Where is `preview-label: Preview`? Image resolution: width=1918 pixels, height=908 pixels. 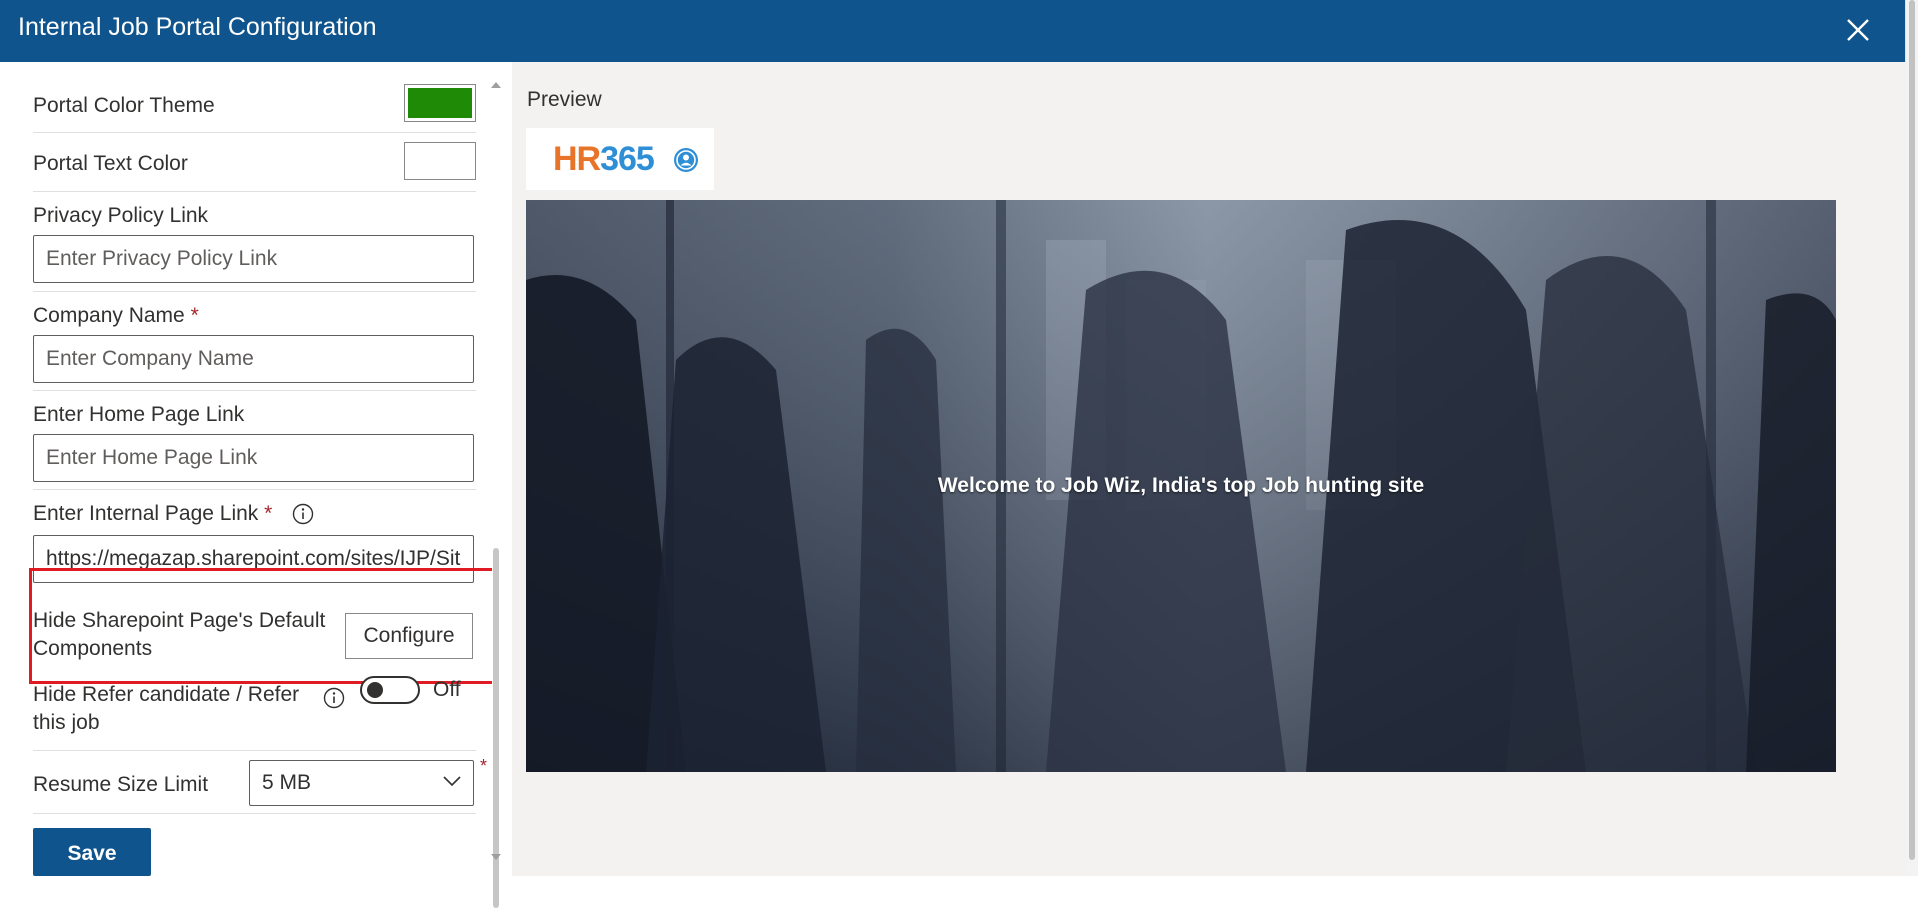
preview-label: Preview is located at coordinates (564, 99).